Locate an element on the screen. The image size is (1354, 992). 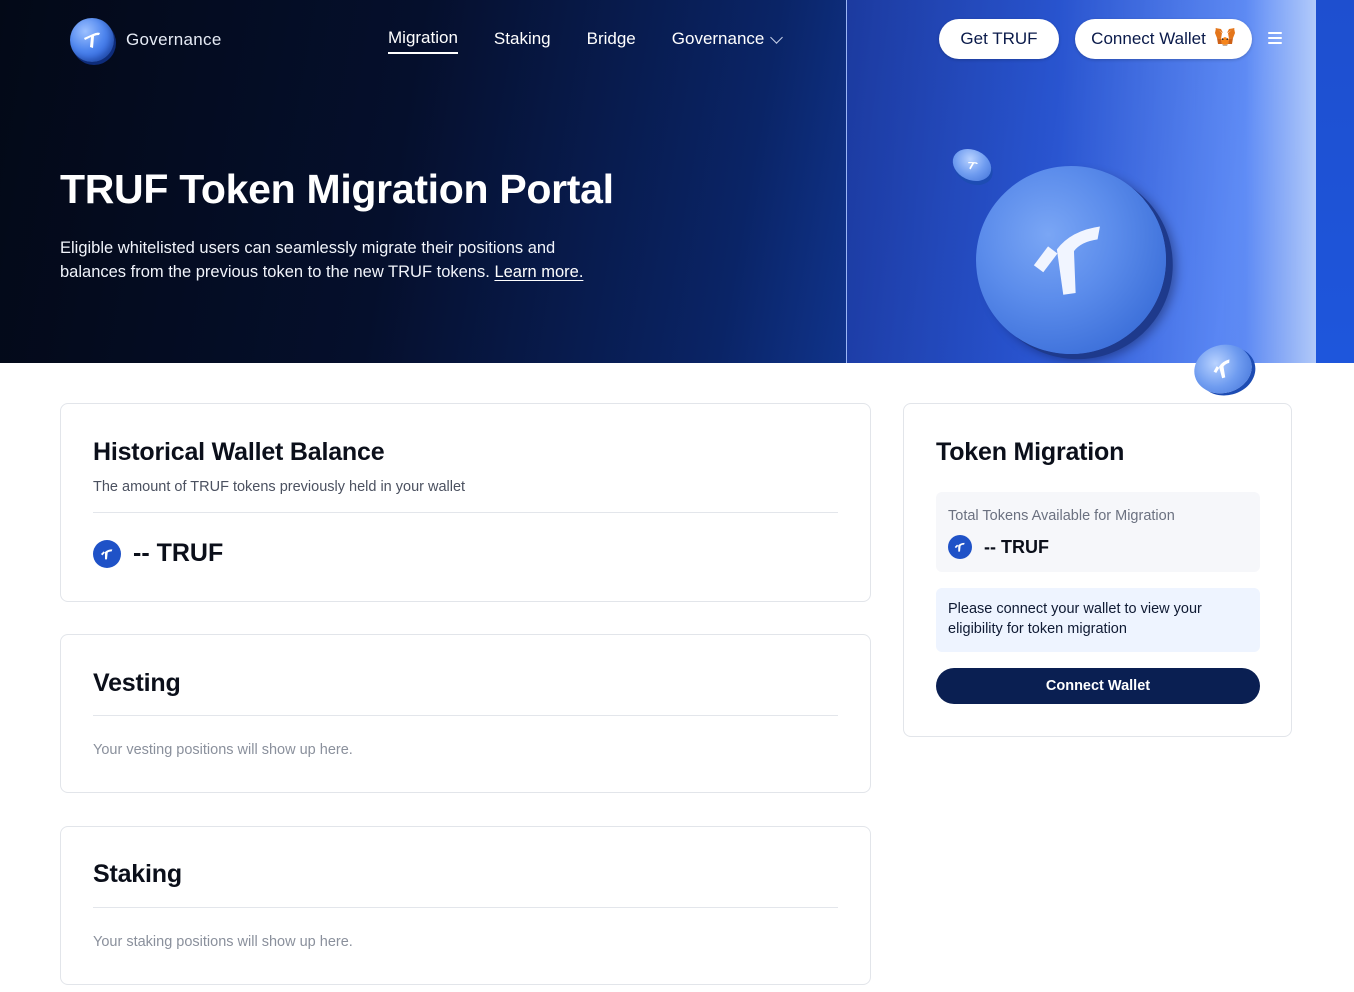
available-tokens-label: Total Tokens Available for Migration is located at coordinates (1061, 516).